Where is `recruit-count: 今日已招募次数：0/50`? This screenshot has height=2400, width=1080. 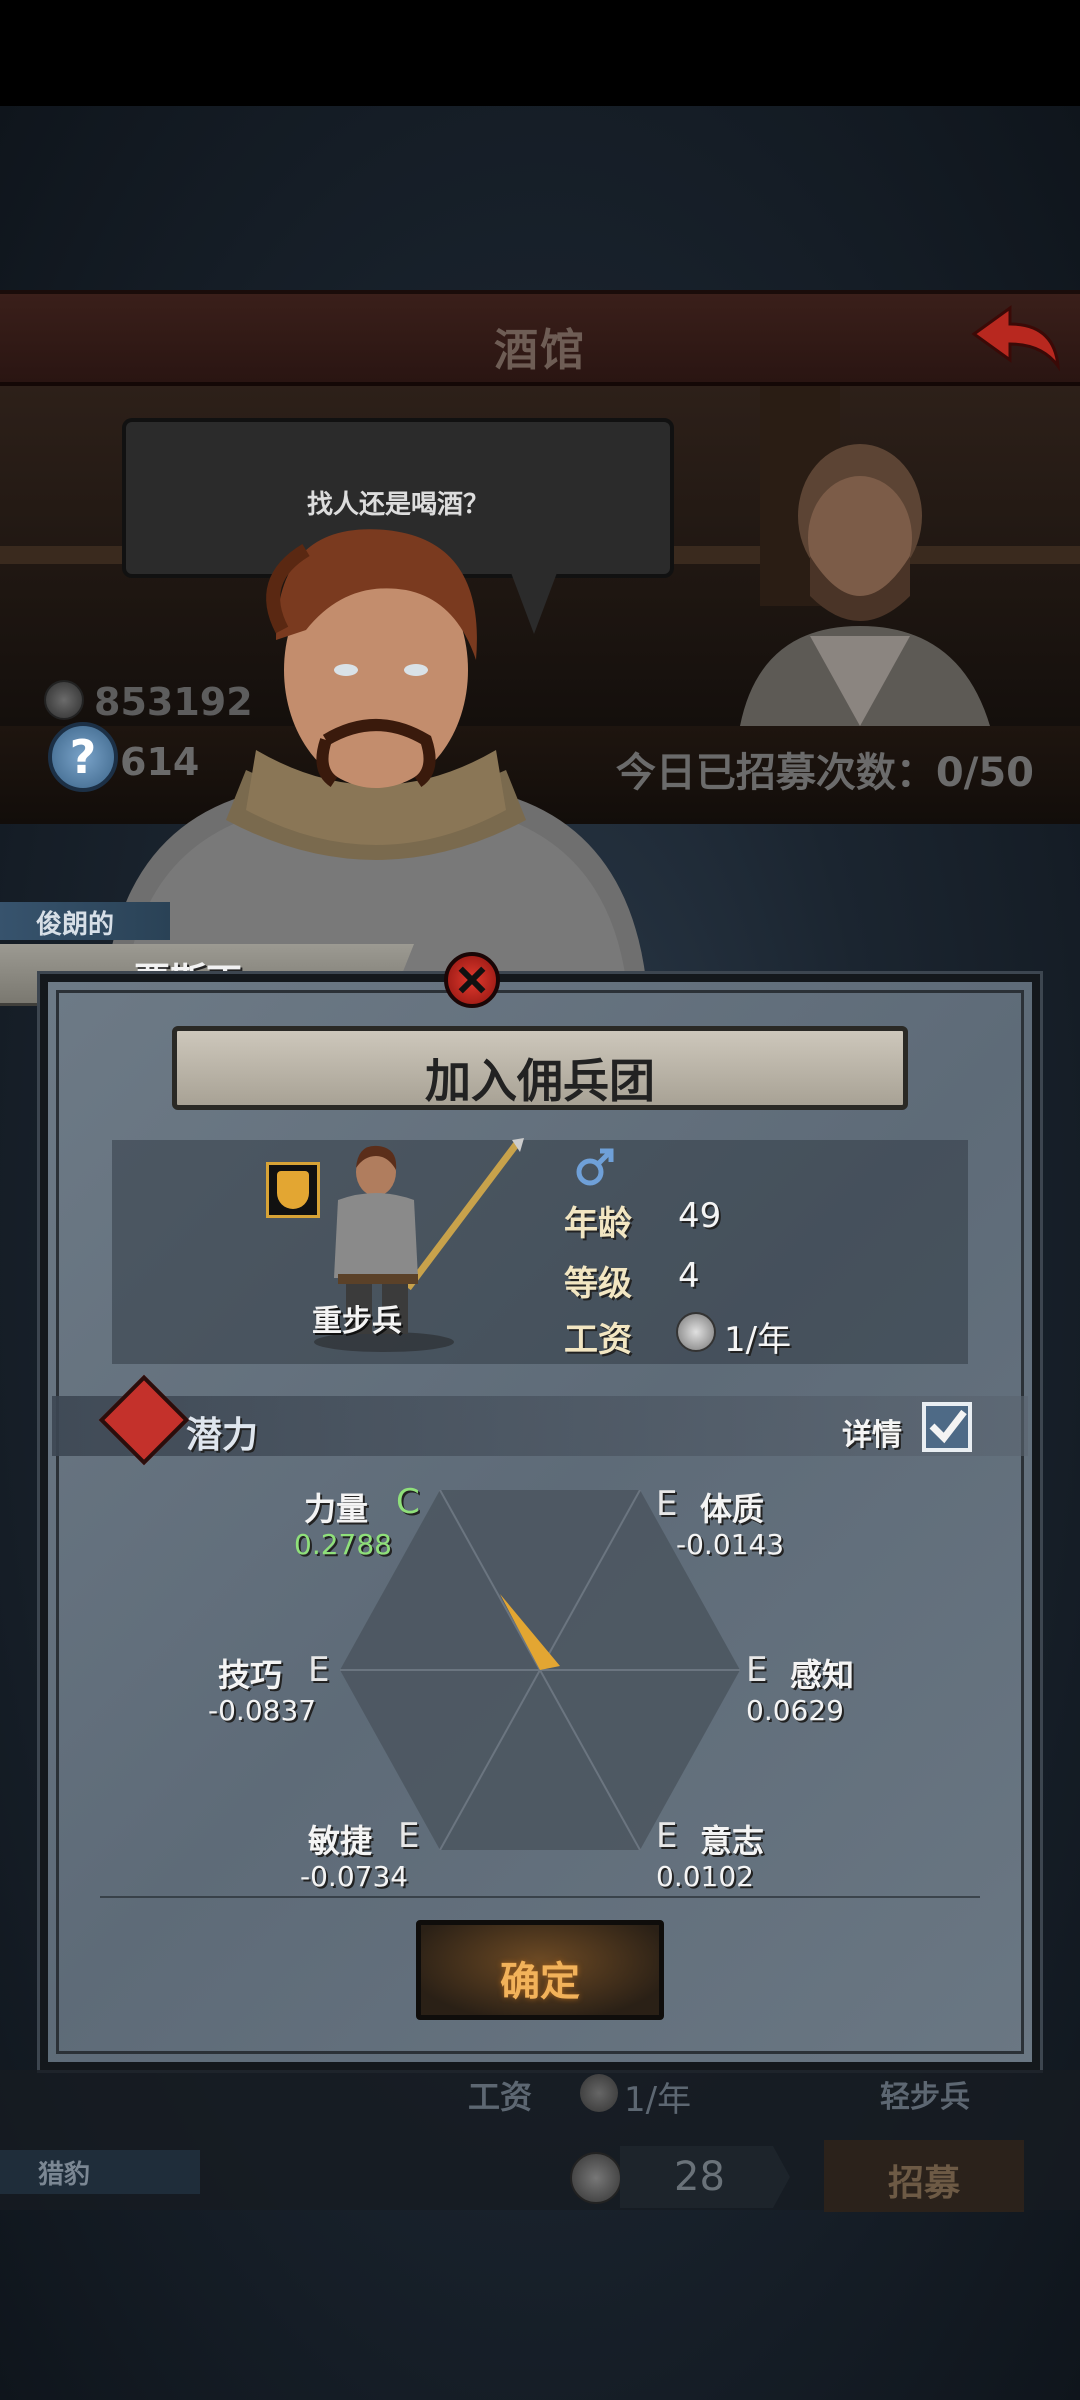
recruit-count: 今日已招募次数：0/50 is located at coordinates (824, 773).